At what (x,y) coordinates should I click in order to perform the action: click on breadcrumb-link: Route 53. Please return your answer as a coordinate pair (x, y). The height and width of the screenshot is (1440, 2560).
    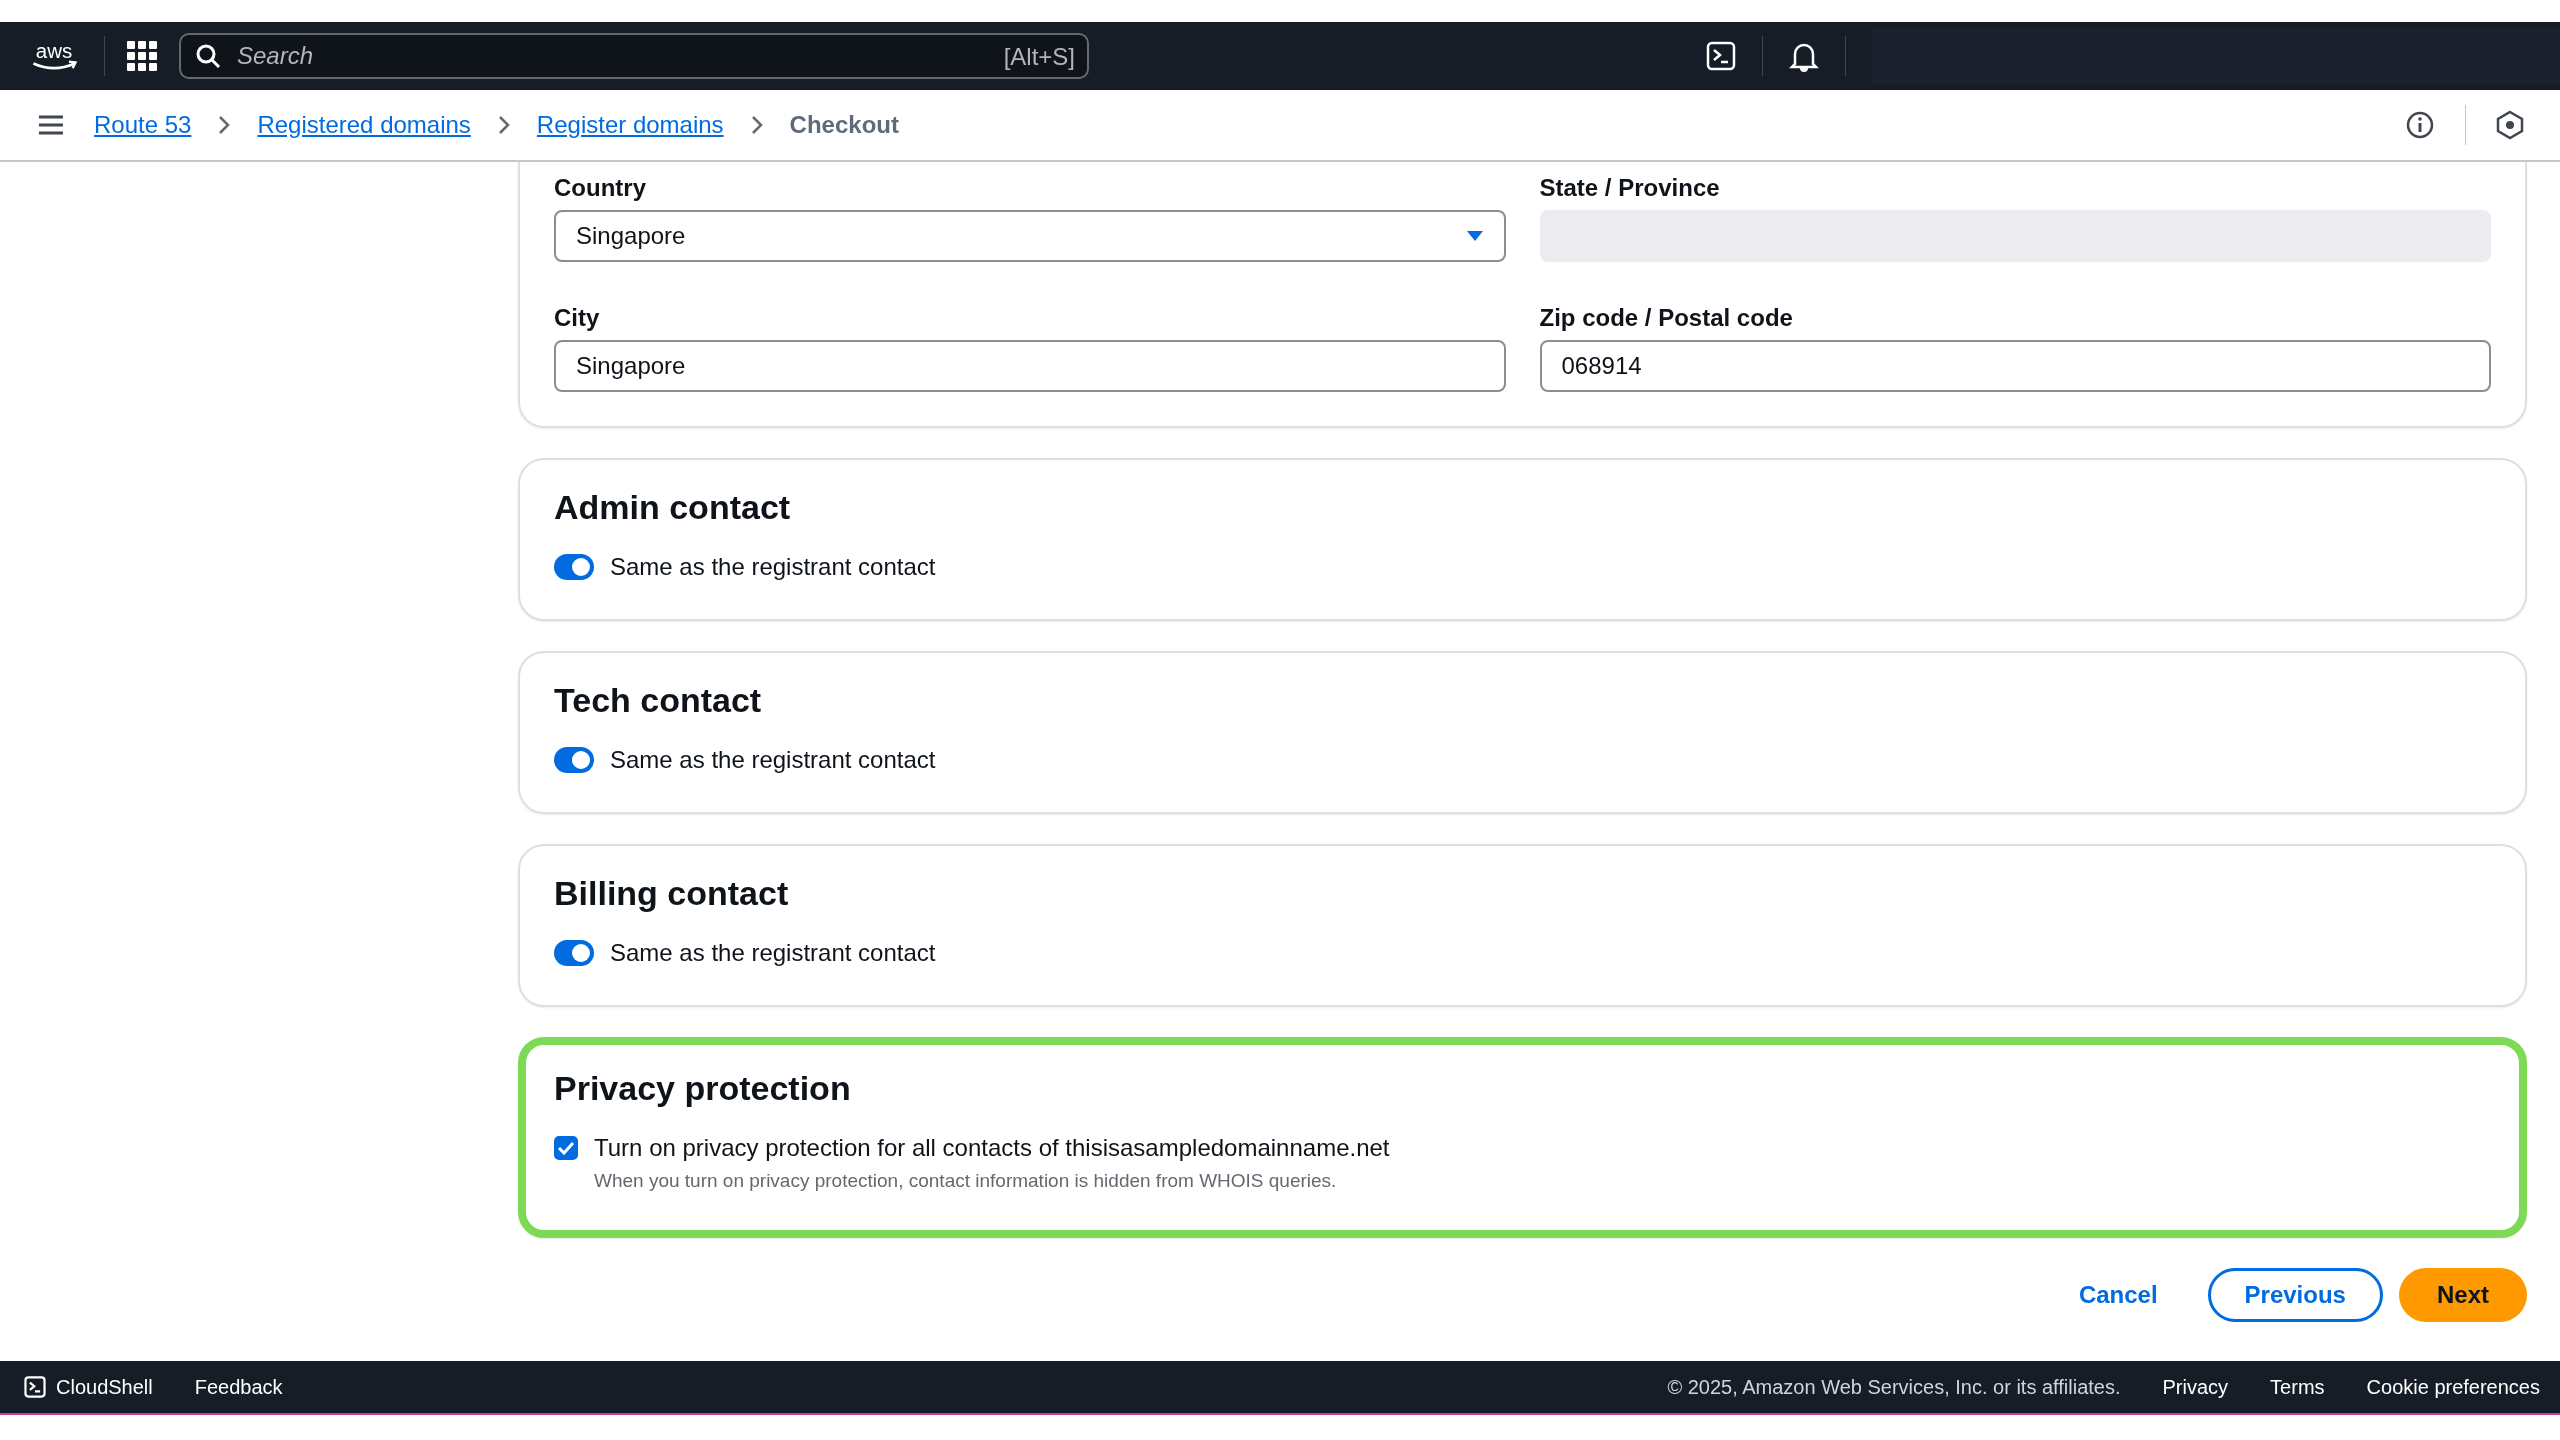
    Looking at the image, I should click on (143, 125).